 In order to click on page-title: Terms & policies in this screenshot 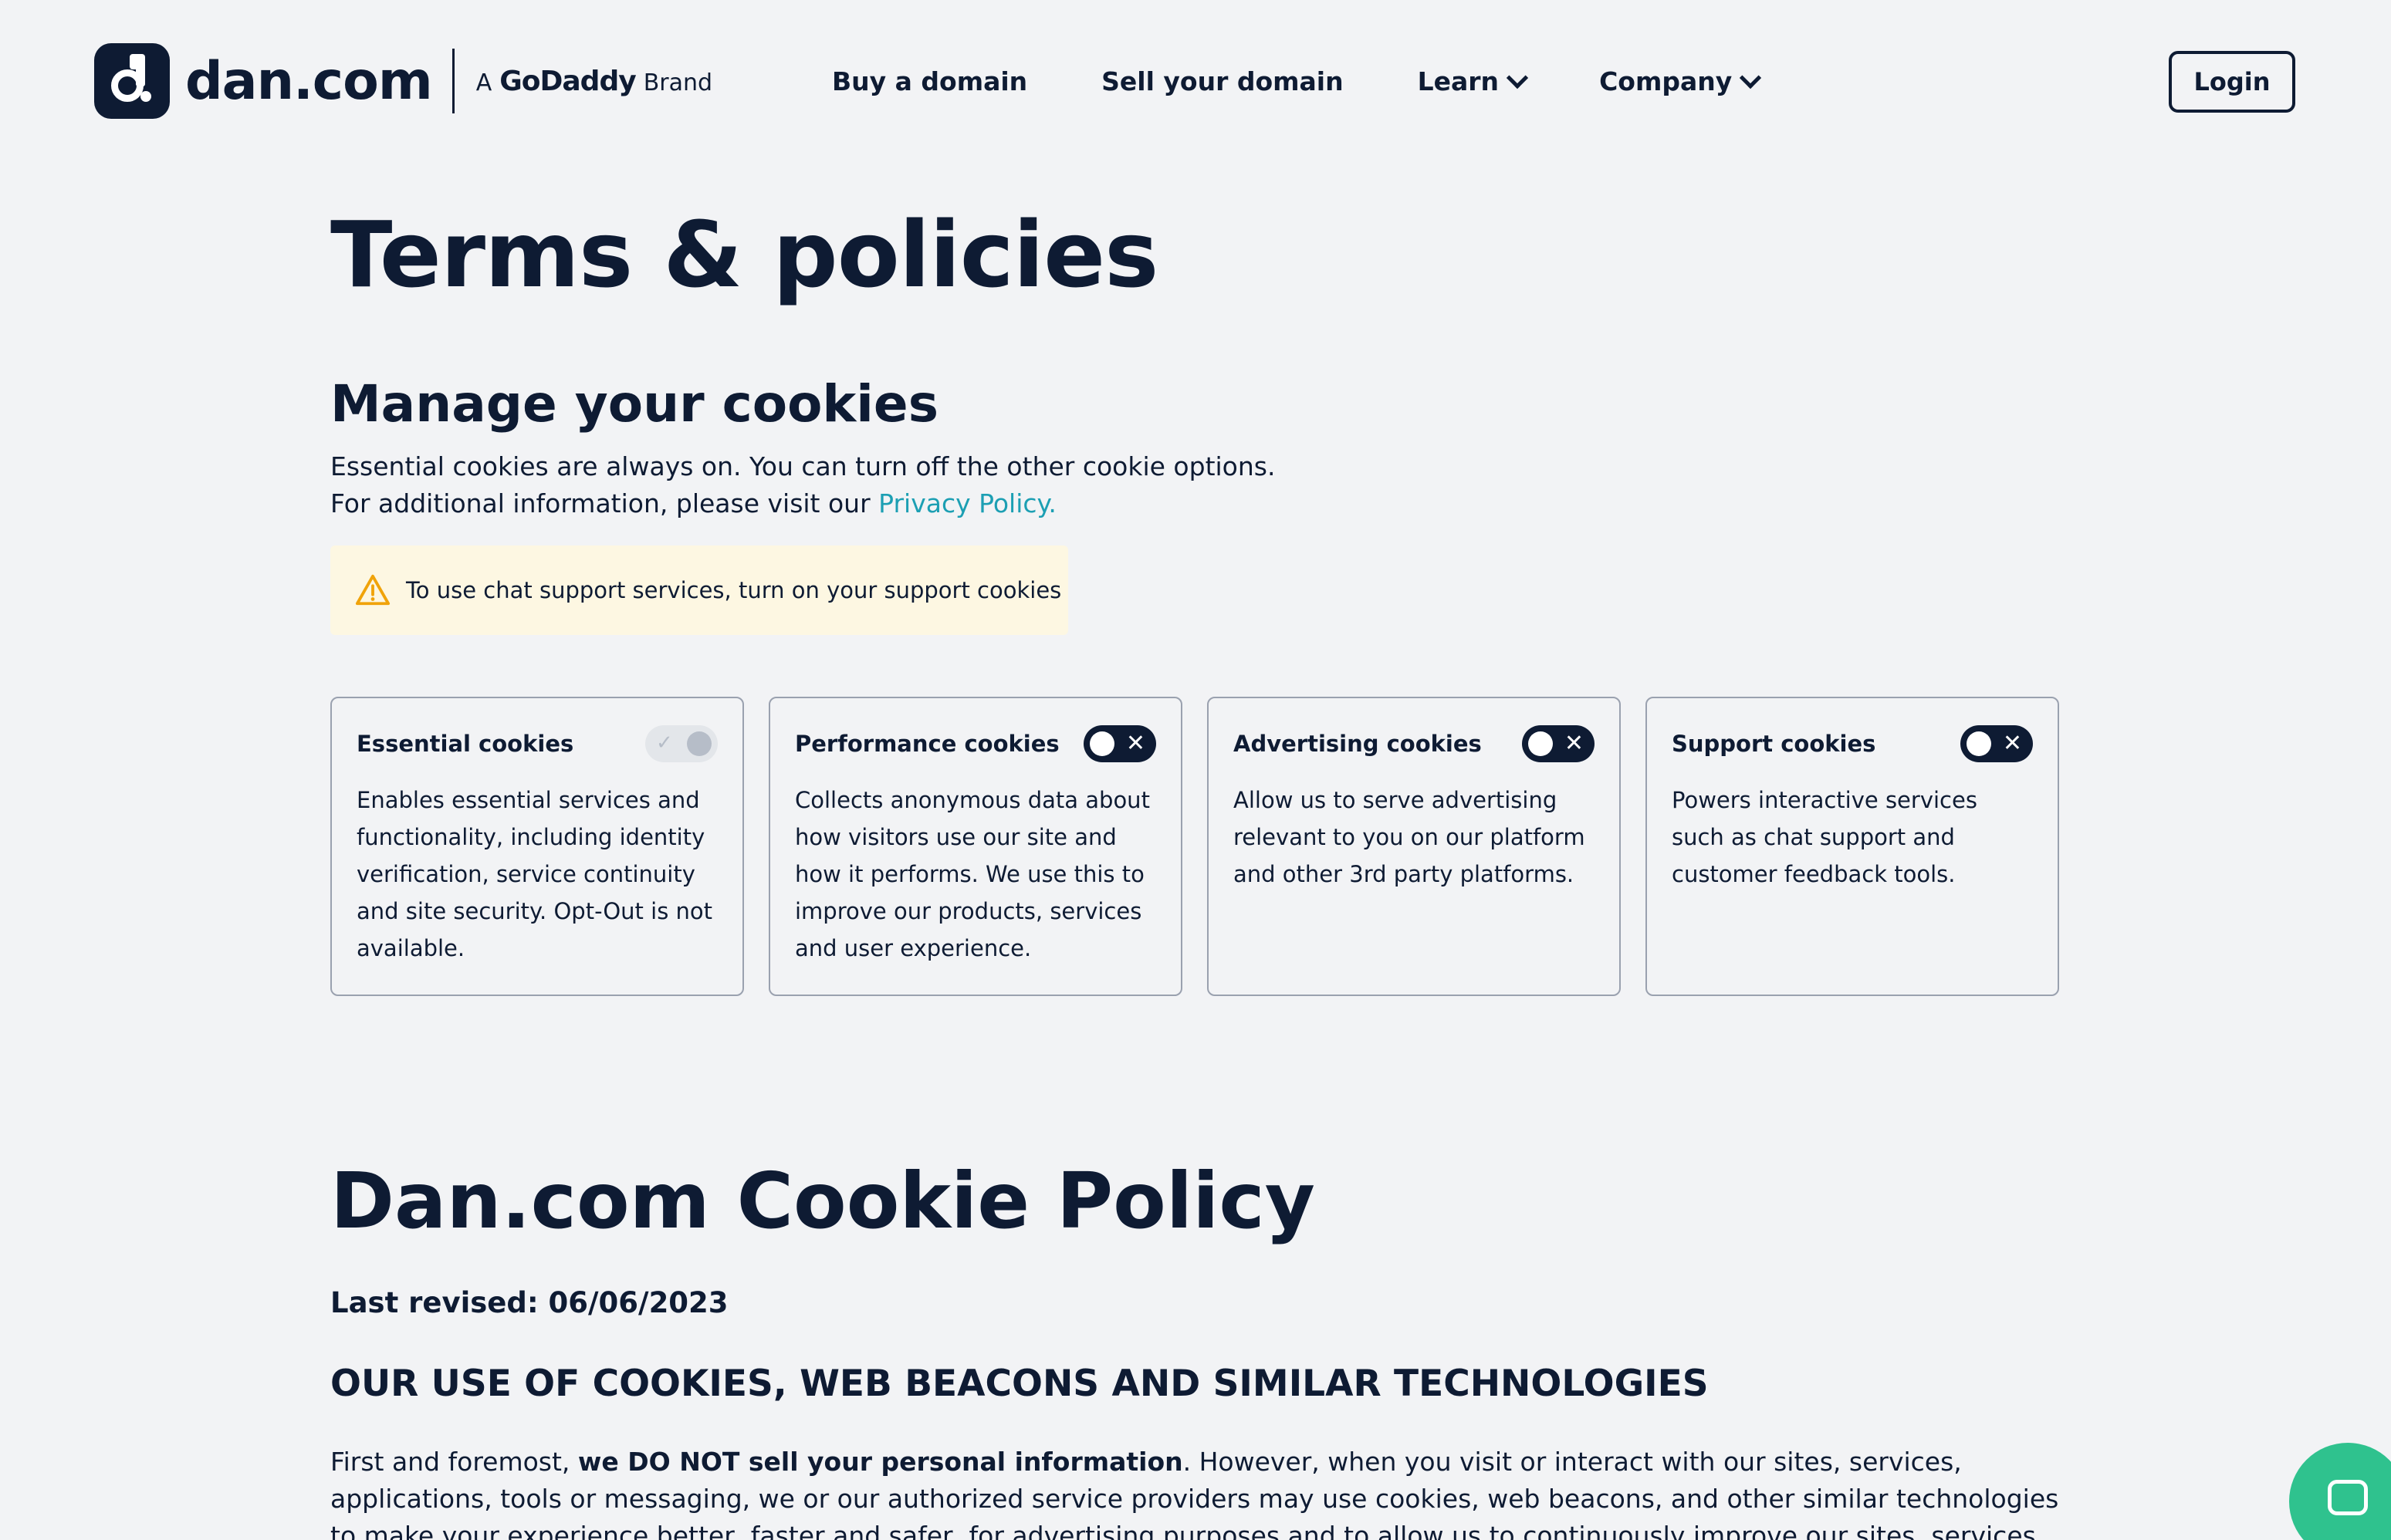, I will do `click(744, 255)`.